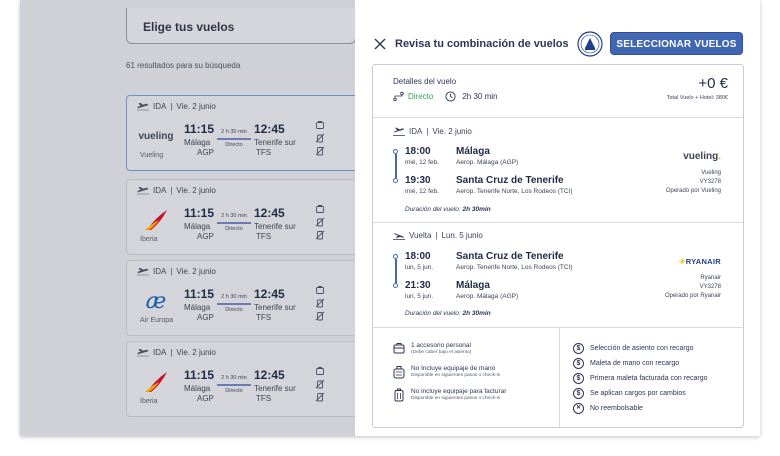 This screenshot has height=456, width=780. What do you see at coordinates (399, 236) in the screenshot?
I see `plane-landing-icon` at bounding box center [399, 236].